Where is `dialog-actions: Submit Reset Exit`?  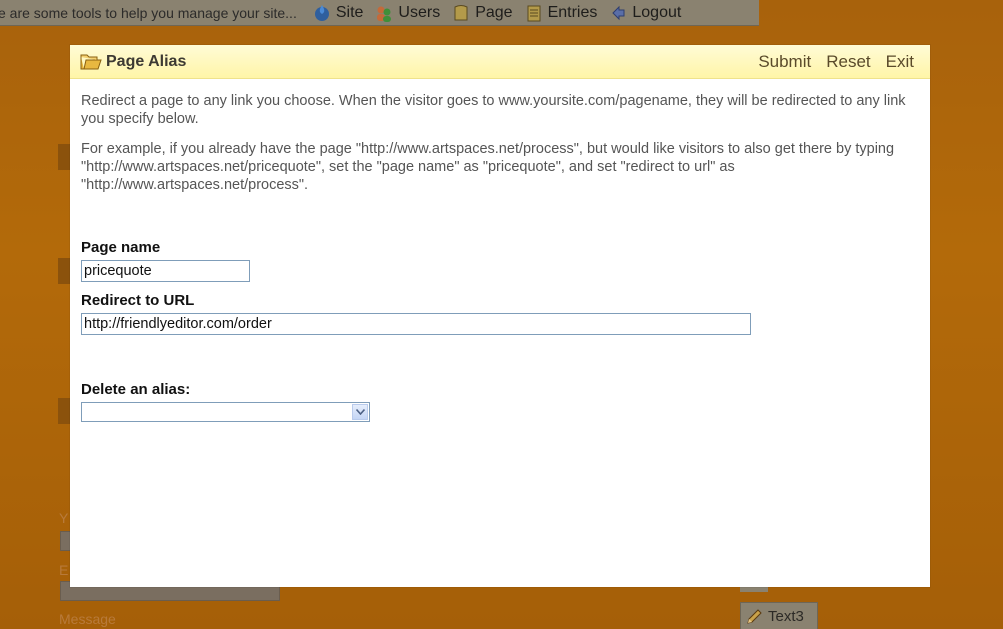
dialog-actions: Submit Reset Exit is located at coordinates (836, 62).